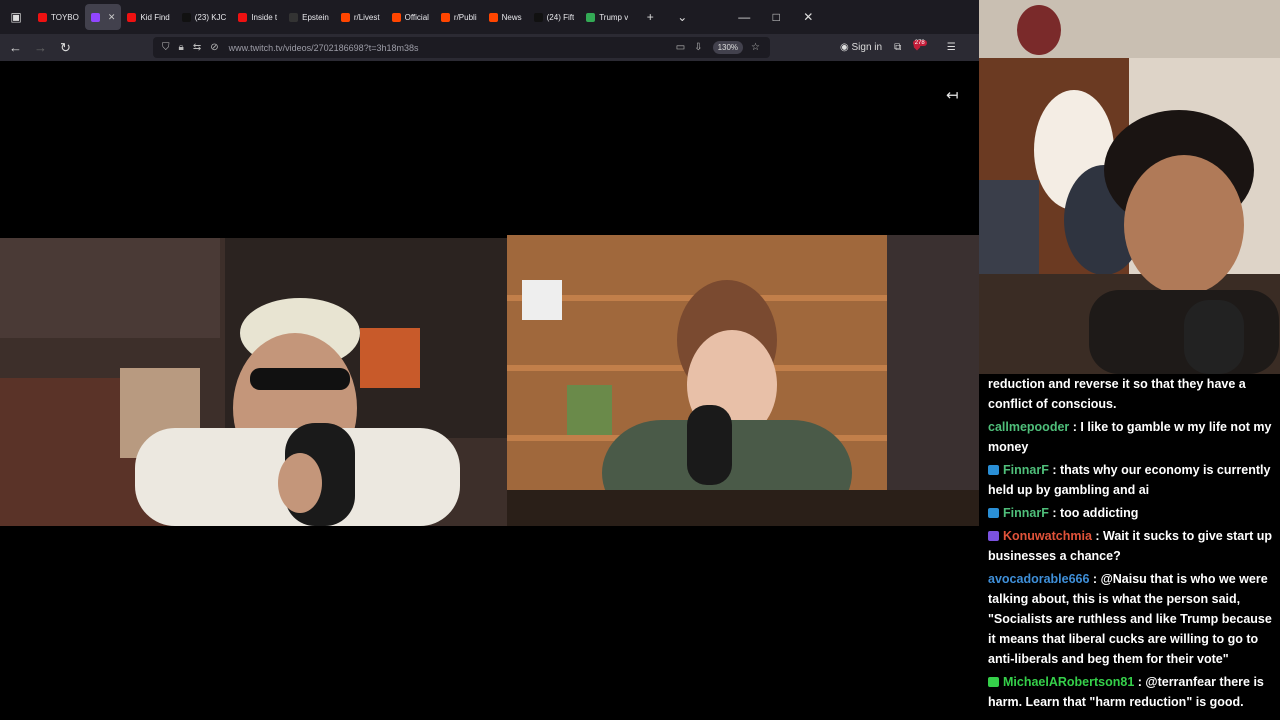 The height and width of the screenshot is (720, 1280). I want to click on save-page-icon: ⇩, so click(698, 47).